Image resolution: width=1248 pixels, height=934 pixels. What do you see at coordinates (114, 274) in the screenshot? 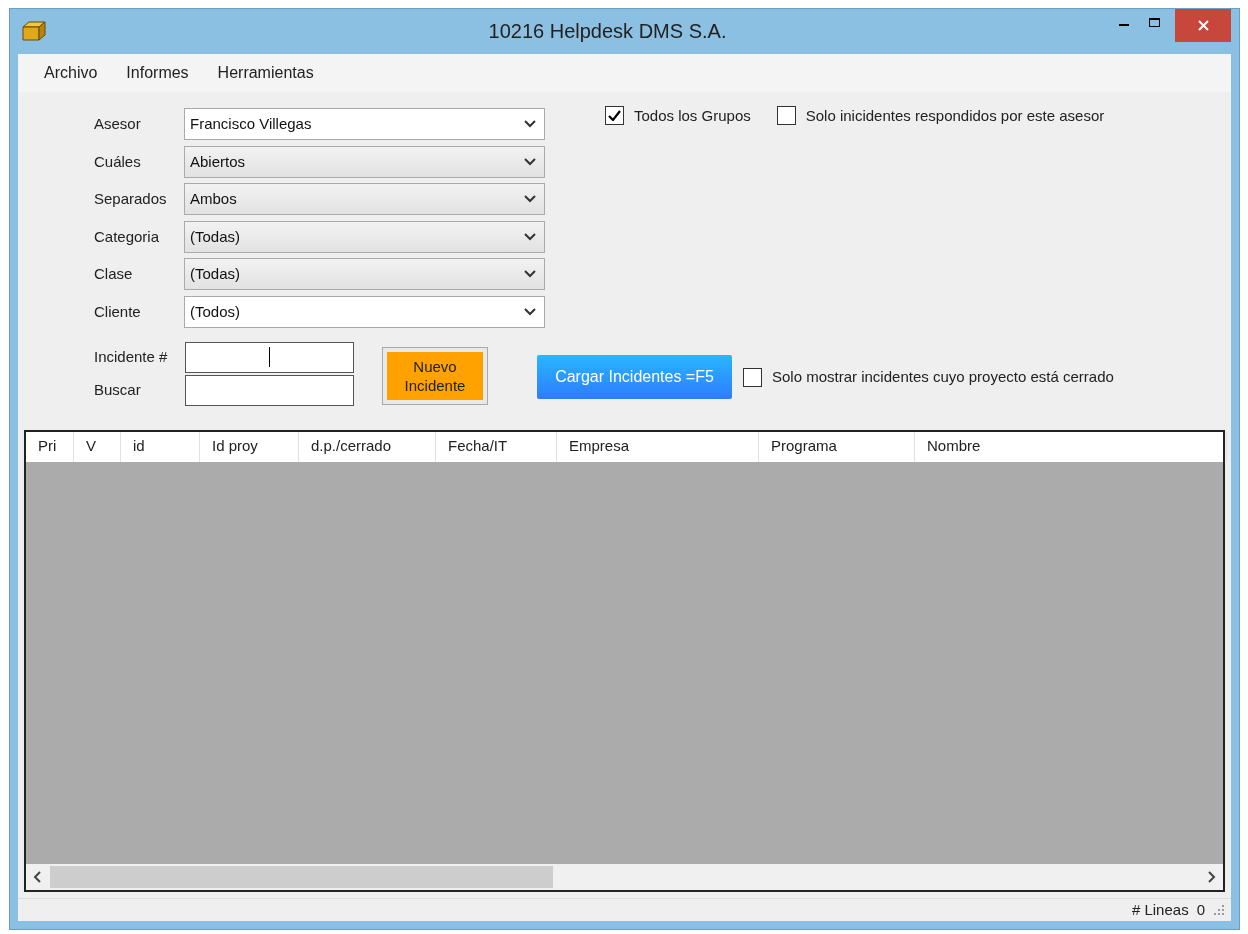
I see `filter-label: Clase` at bounding box center [114, 274].